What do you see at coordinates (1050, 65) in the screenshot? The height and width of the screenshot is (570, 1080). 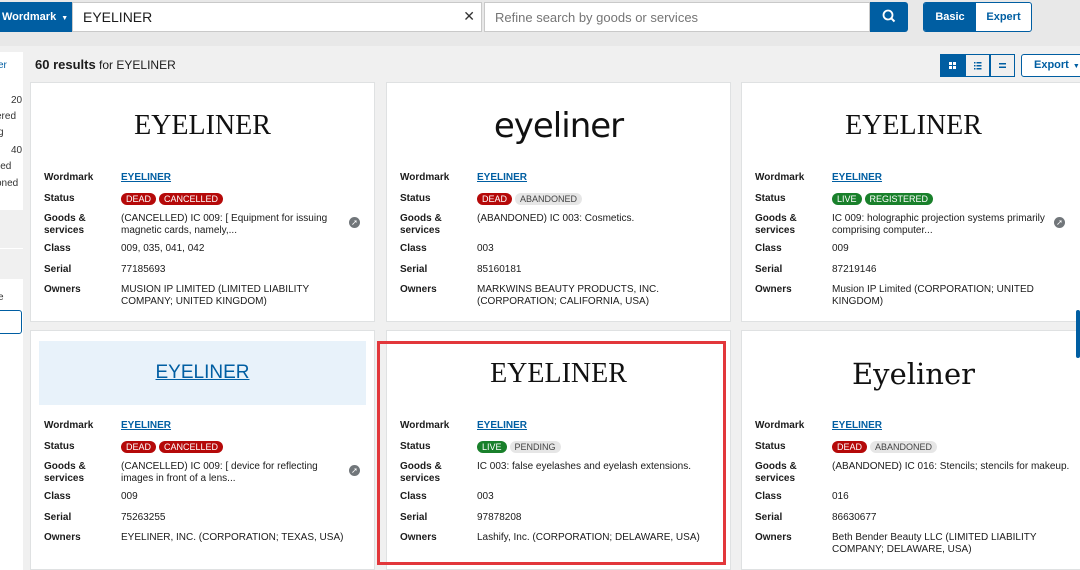 I see `export-button: Export ▼` at bounding box center [1050, 65].